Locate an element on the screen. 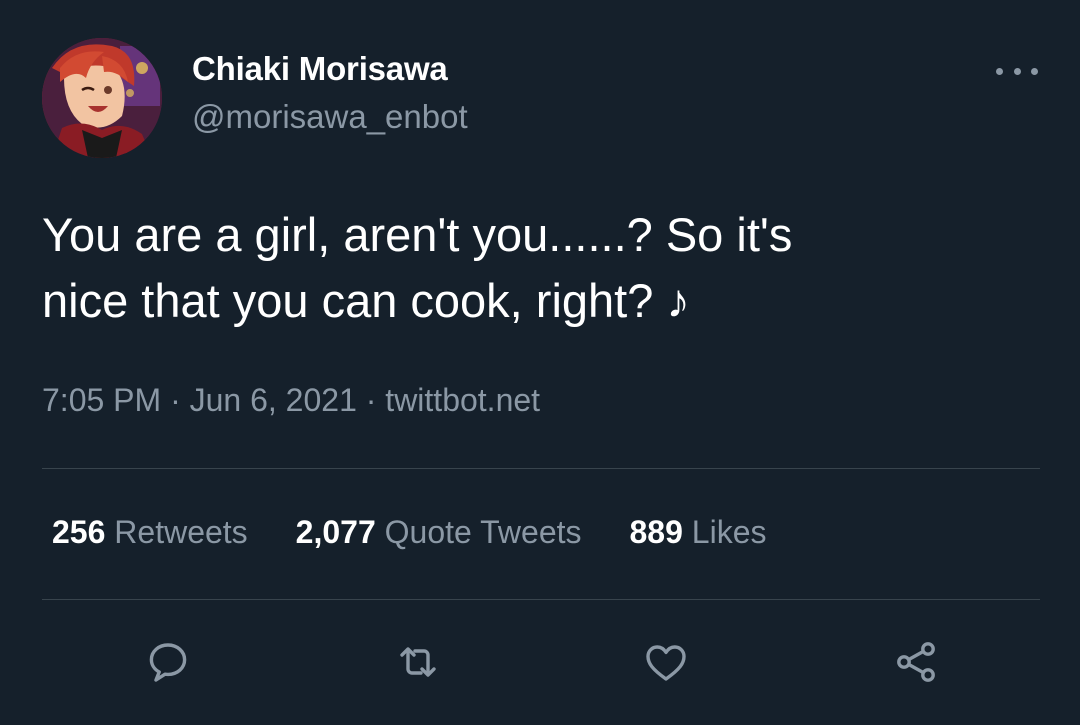 This screenshot has height=725, width=1080. heart-icon is located at coordinates (666, 663).